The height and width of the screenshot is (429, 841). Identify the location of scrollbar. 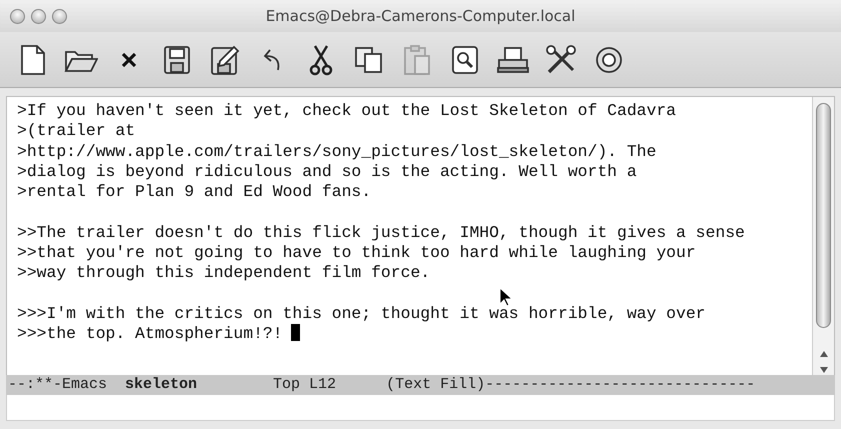
(823, 236).